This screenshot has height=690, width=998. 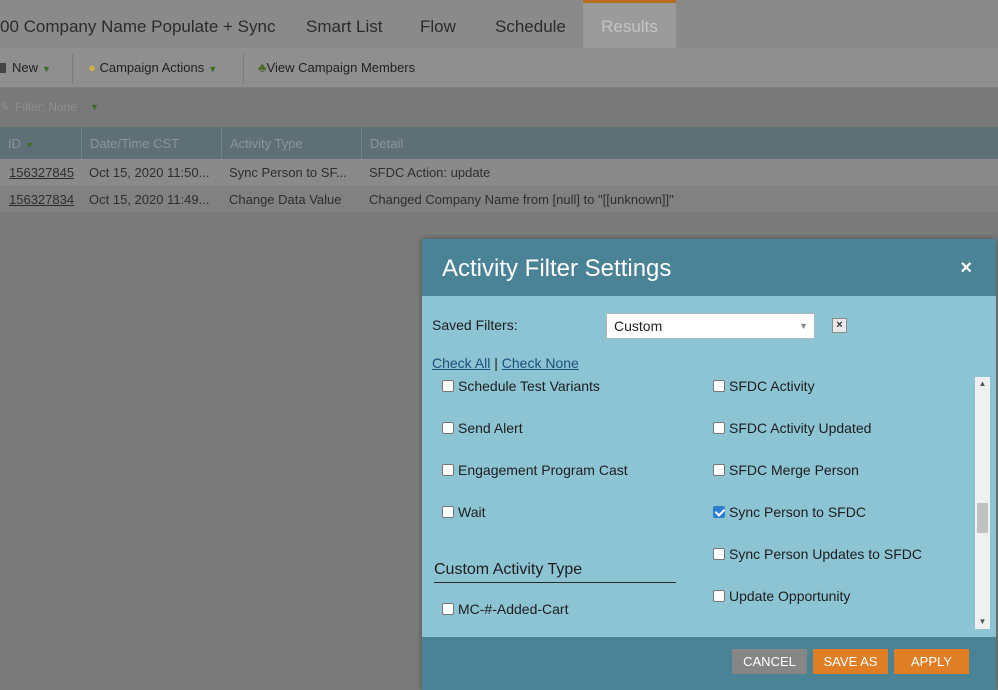 What do you see at coordinates (41, 172) in the screenshot?
I see `activity-id-link: 156327845` at bounding box center [41, 172].